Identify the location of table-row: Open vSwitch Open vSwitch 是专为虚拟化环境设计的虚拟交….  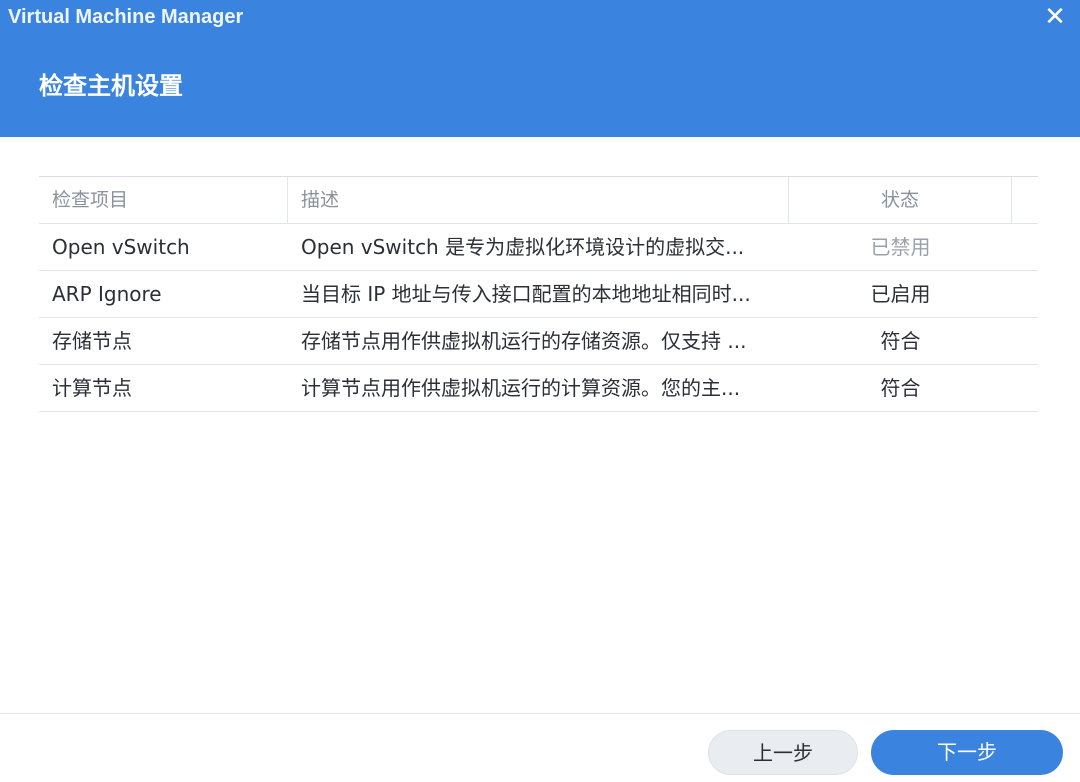
(538, 247).